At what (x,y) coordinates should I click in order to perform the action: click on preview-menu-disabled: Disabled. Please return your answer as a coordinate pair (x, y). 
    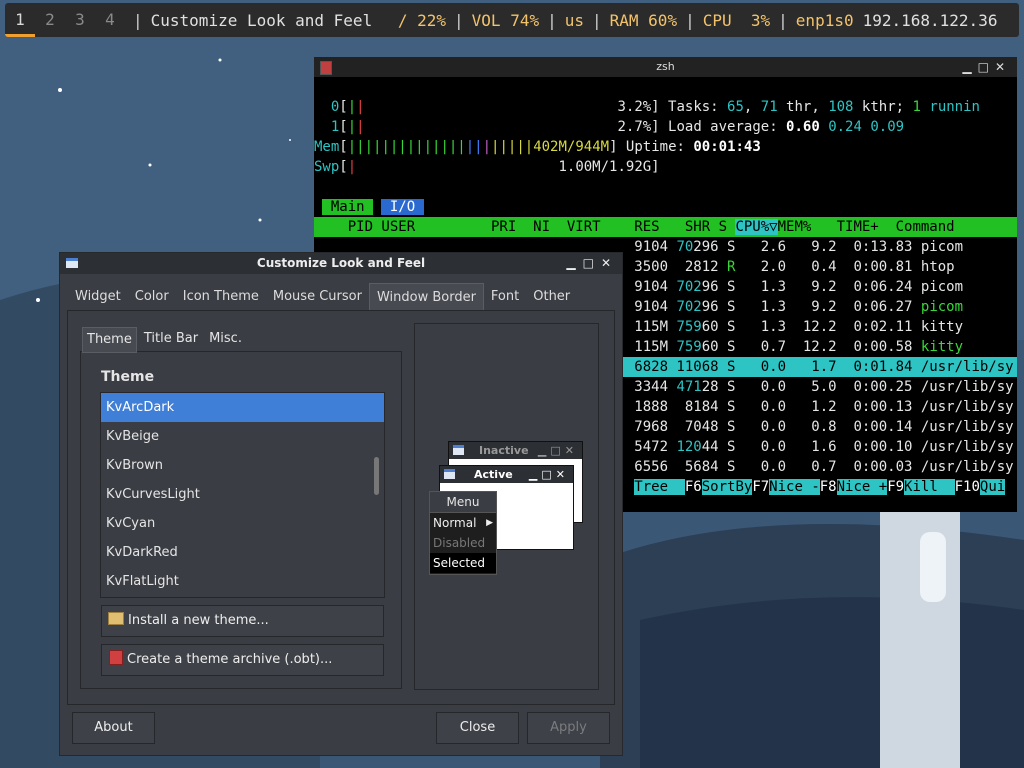
    Looking at the image, I should click on (459, 543).